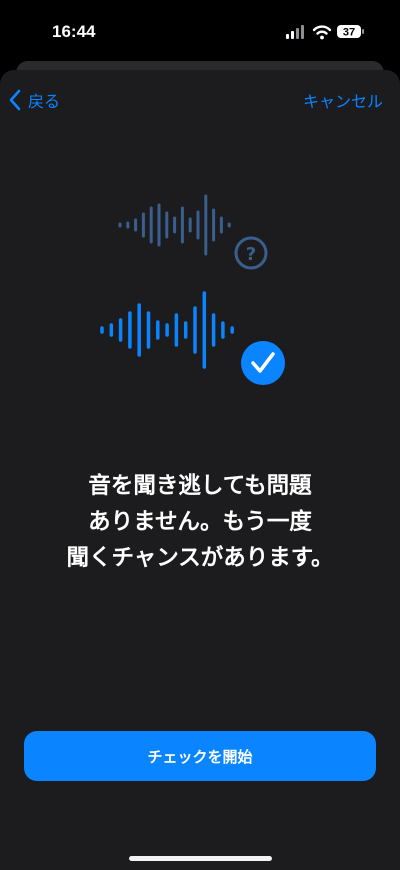  I want to click on question-mark-icon: ?, so click(251, 253).